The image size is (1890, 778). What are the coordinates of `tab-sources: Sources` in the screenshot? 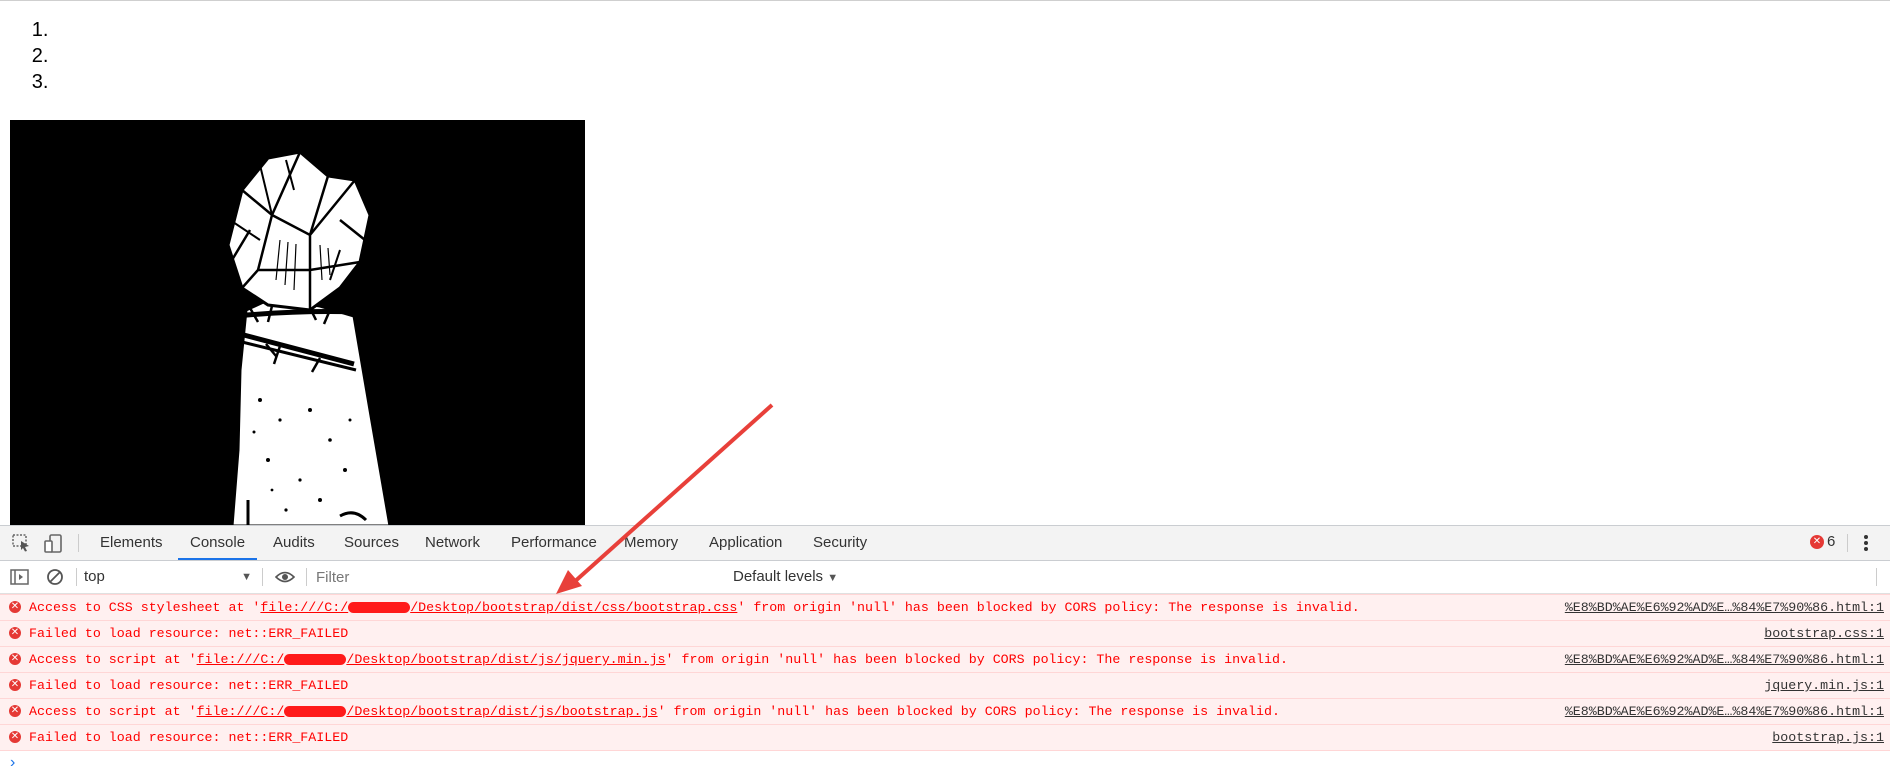 It's located at (371, 543).